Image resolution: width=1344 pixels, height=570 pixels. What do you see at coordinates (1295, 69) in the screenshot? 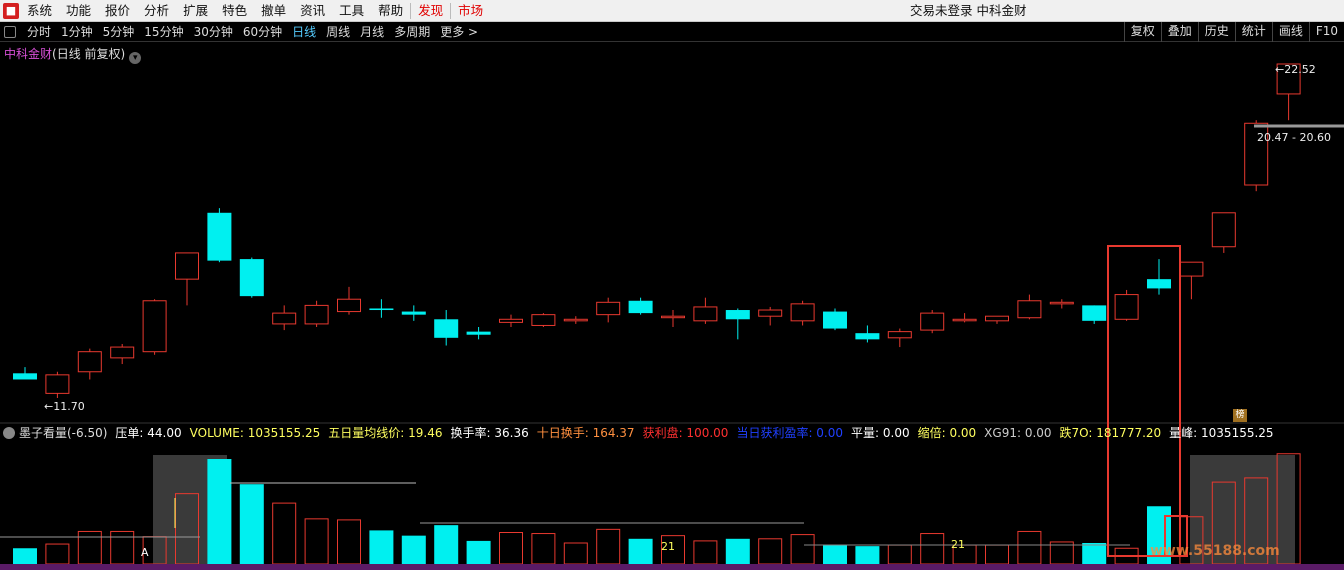
I see `high-price-label: ←22.52` at bounding box center [1295, 69].